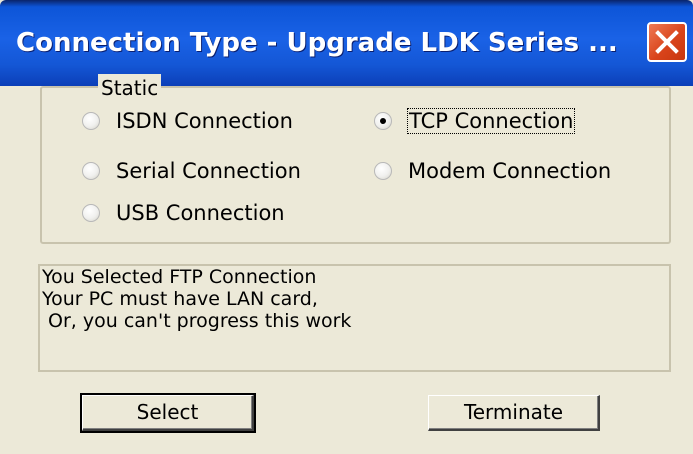  I want to click on radio-label: Serial Connection, so click(208, 171).